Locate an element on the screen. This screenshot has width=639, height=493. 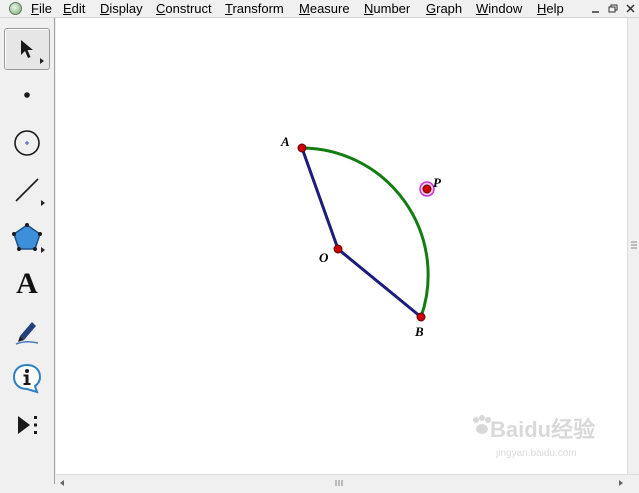
info-icon is located at coordinates (27, 378).